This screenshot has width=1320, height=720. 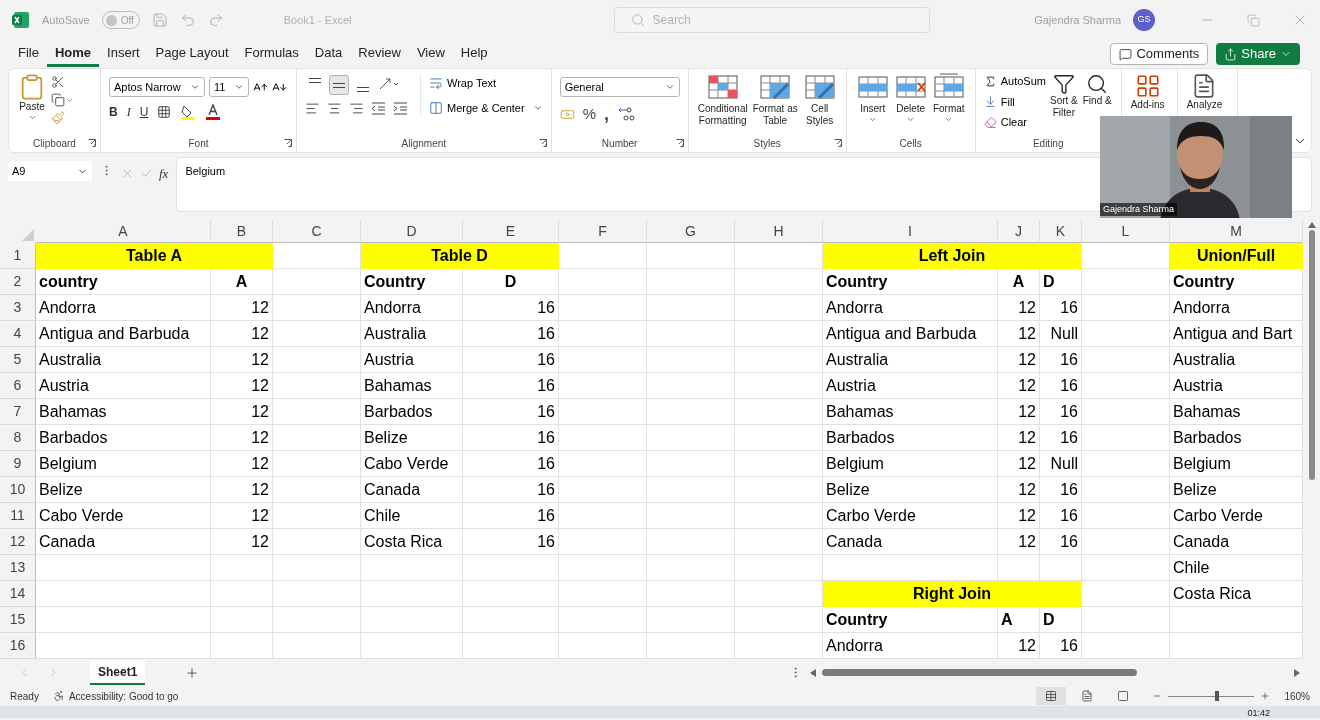 What do you see at coordinates (430, 54) in the screenshot?
I see `ribbon-tab: View` at bounding box center [430, 54].